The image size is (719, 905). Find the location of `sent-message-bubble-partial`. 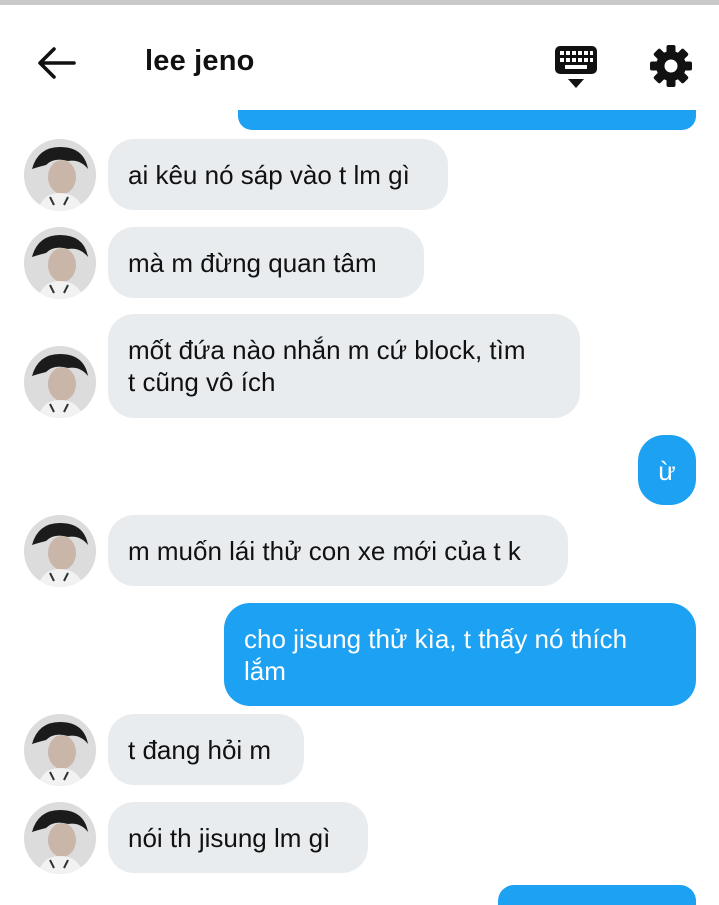

sent-message-bubble-partial is located at coordinates (597, 895).